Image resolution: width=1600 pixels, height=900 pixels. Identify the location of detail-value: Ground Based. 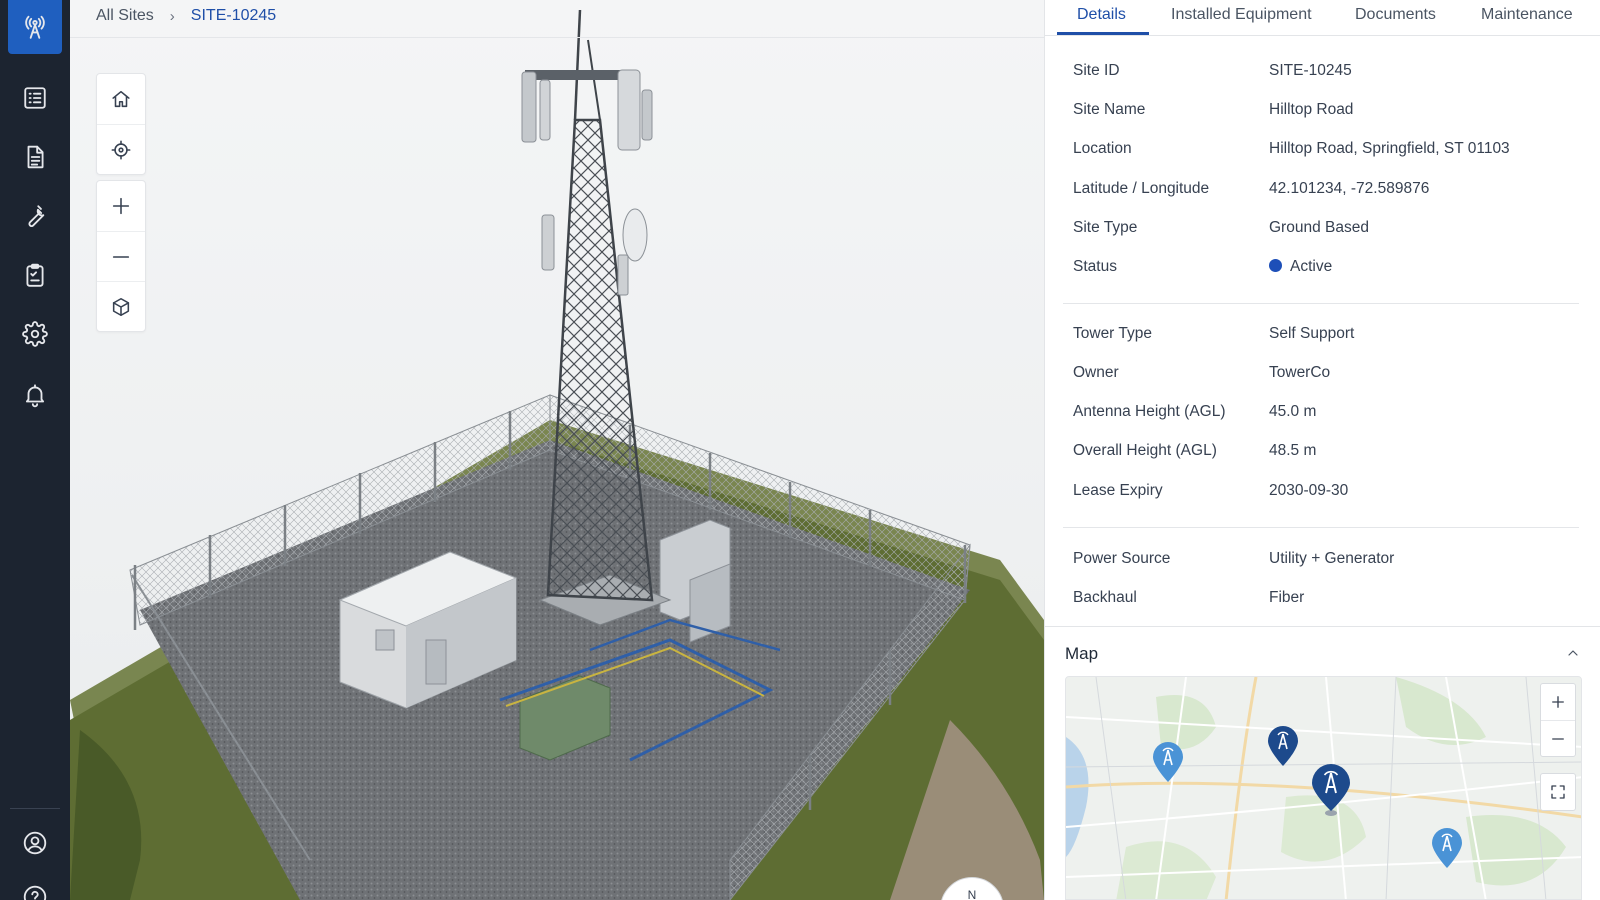
(1319, 227).